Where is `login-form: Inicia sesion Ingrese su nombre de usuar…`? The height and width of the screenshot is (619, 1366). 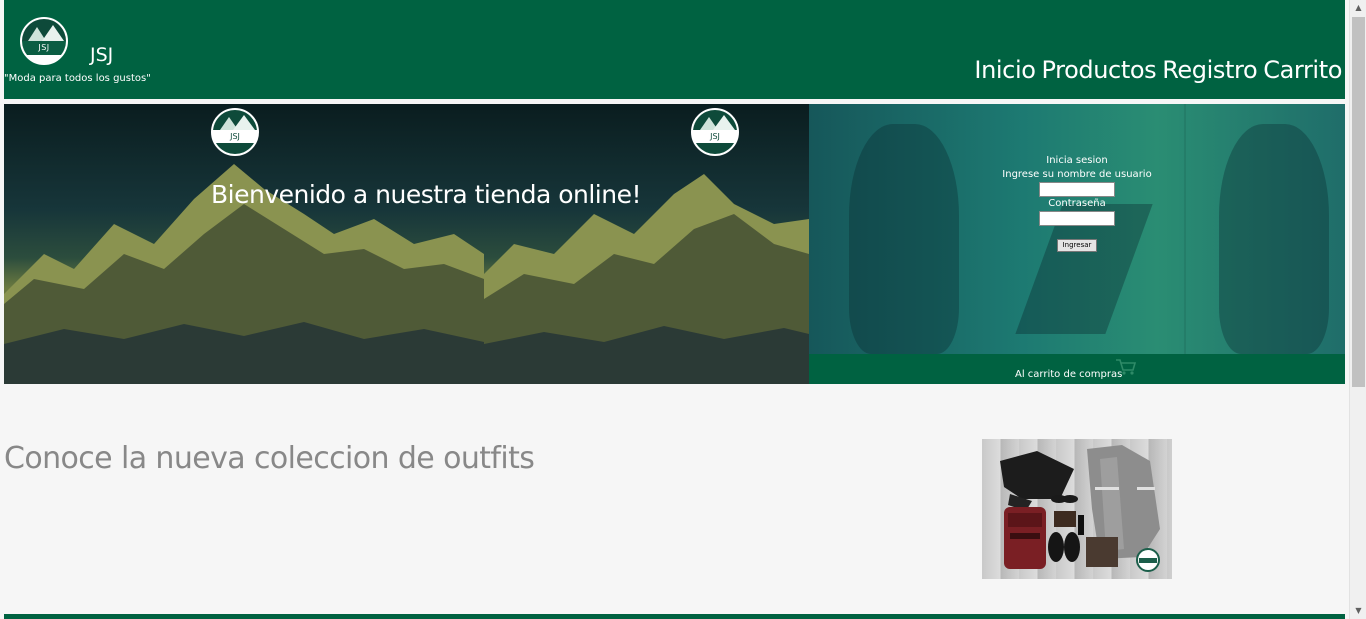 login-form: Inicia sesion Ingrese su nombre de usuar… is located at coordinates (1077, 203).